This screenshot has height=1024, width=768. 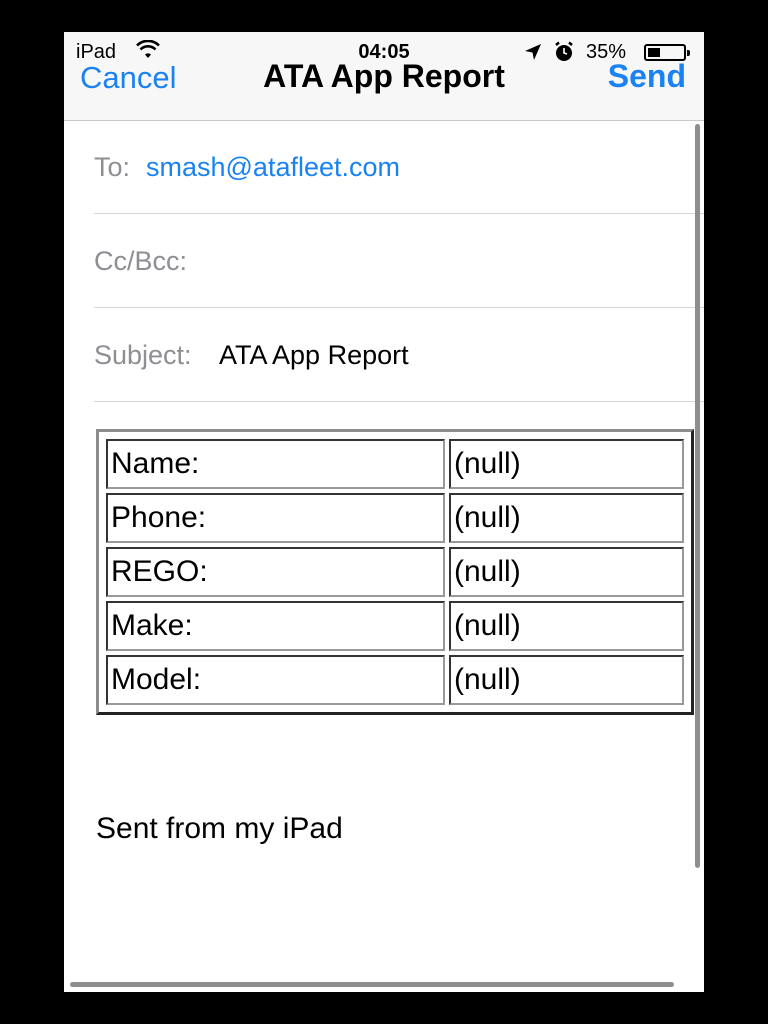 What do you see at coordinates (399, 261) in the screenshot?
I see `cc-bcc-field: Cc/Bcc:` at bounding box center [399, 261].